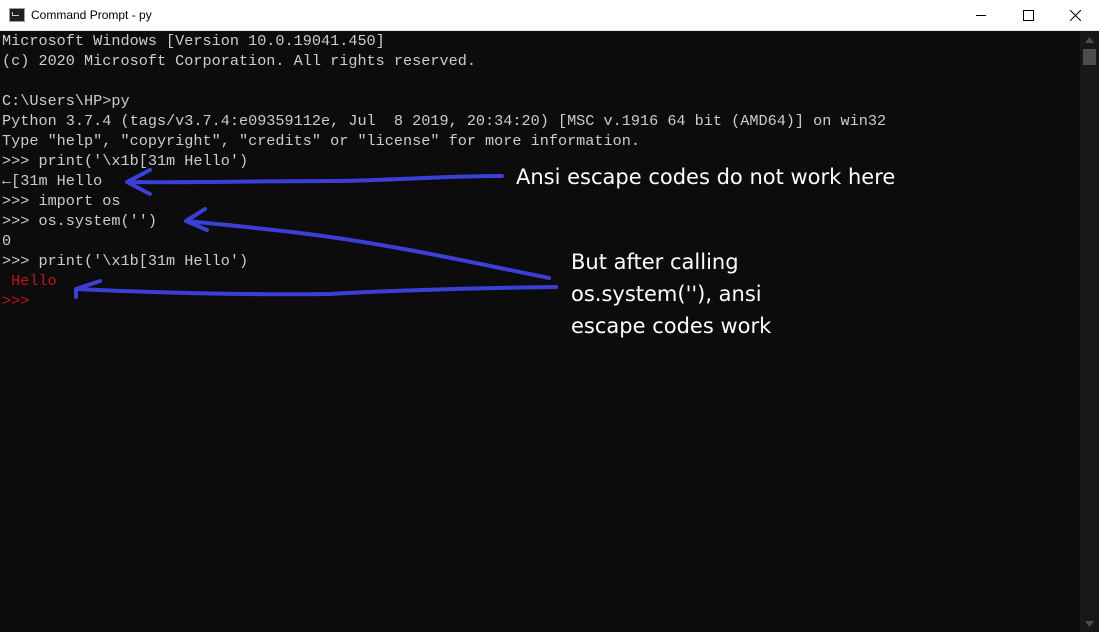 The width and height of the screenshot is (1099, 632). Describe the element at coordinates (79, 221) in the screenshot. I see `console-line: >>> os.system('')` at that location.